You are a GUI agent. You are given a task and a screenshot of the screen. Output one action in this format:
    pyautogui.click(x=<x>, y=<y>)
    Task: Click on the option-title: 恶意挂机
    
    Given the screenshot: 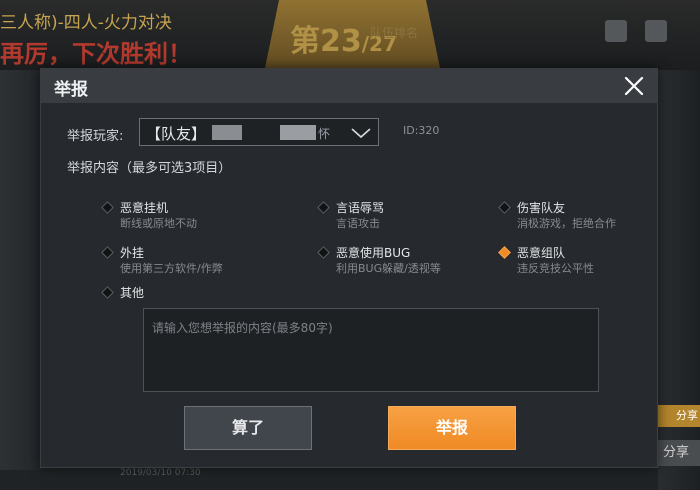 What is the action you would take?
    pyautogui.click(x=144, y=208)
    